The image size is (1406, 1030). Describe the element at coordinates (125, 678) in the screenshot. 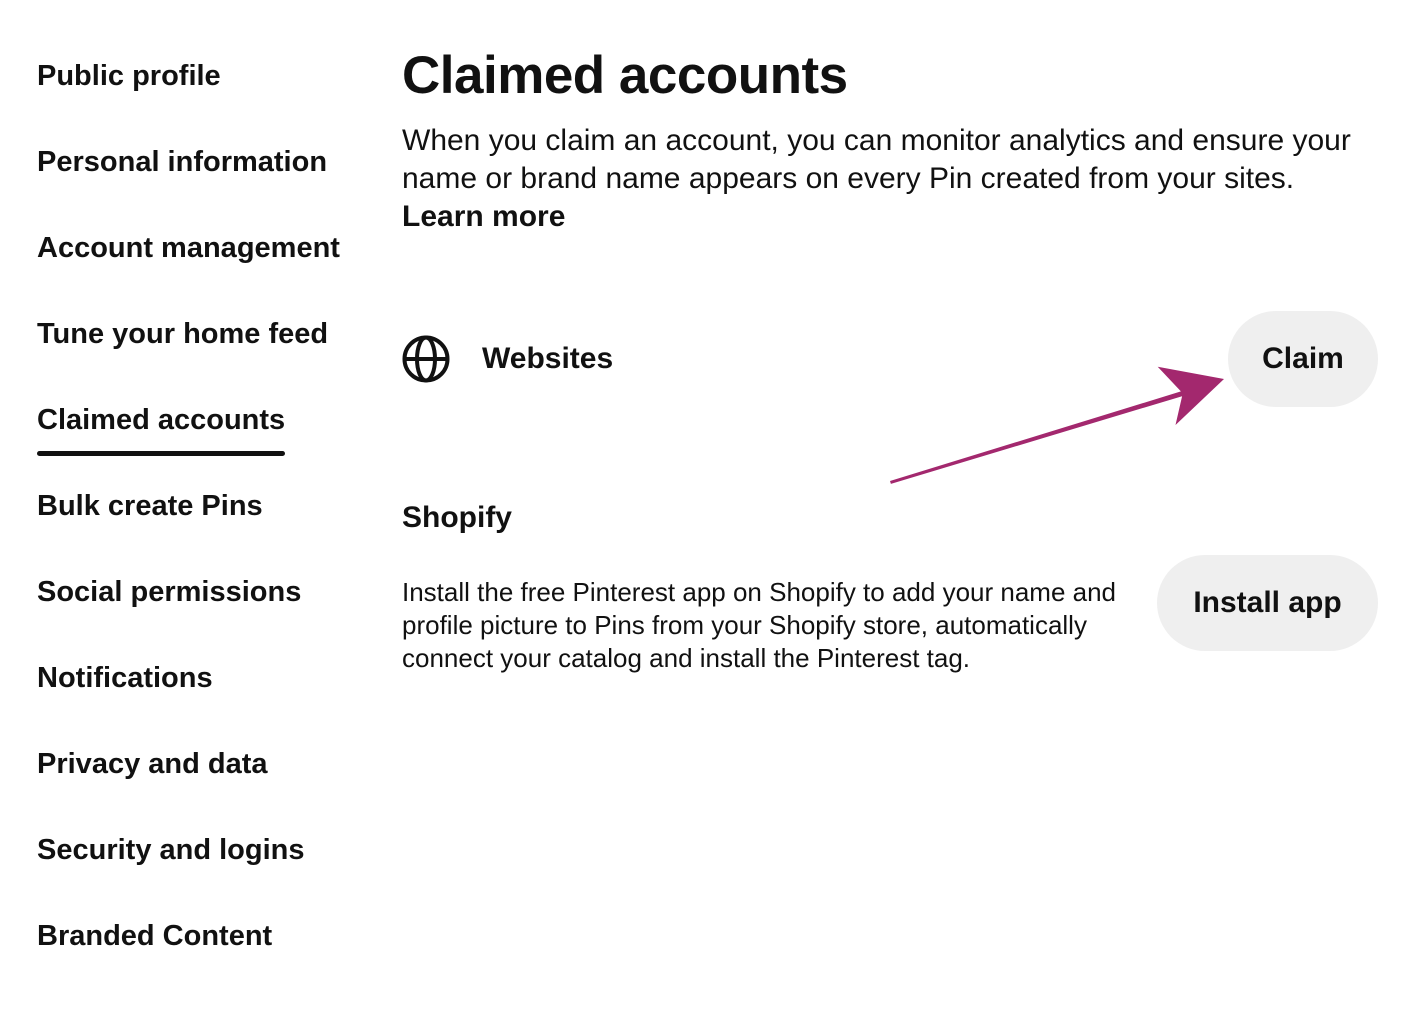

I see `sidebar-item-label: Notifications` at that location.